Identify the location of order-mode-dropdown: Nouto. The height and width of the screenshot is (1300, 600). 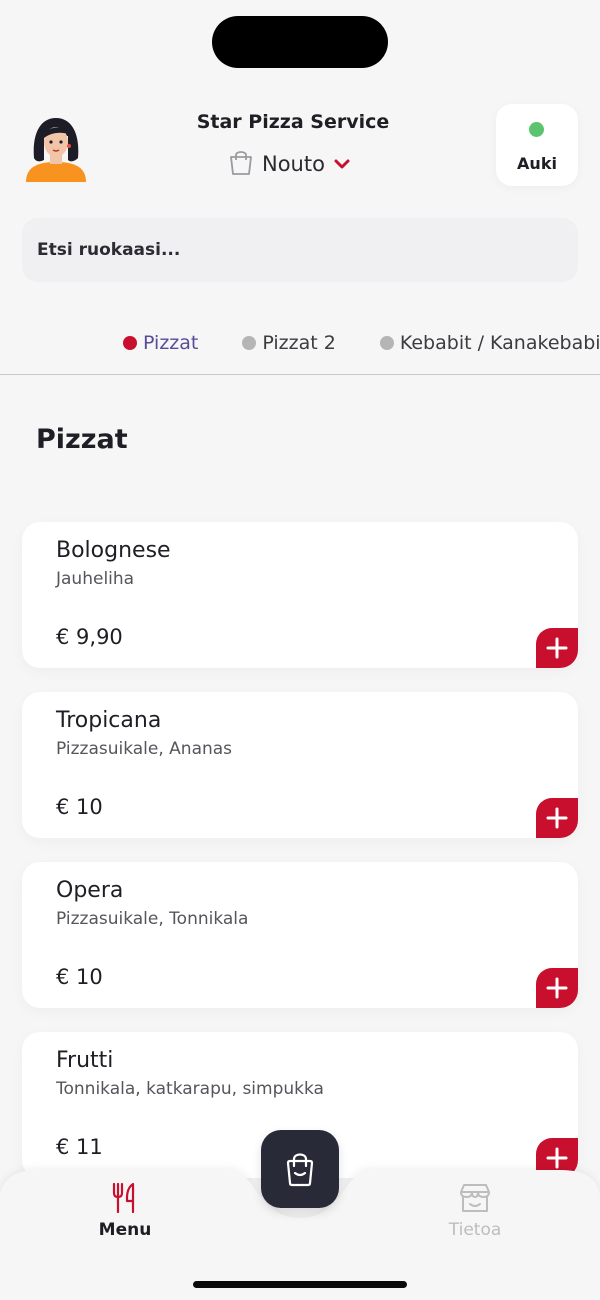
(289, 164).